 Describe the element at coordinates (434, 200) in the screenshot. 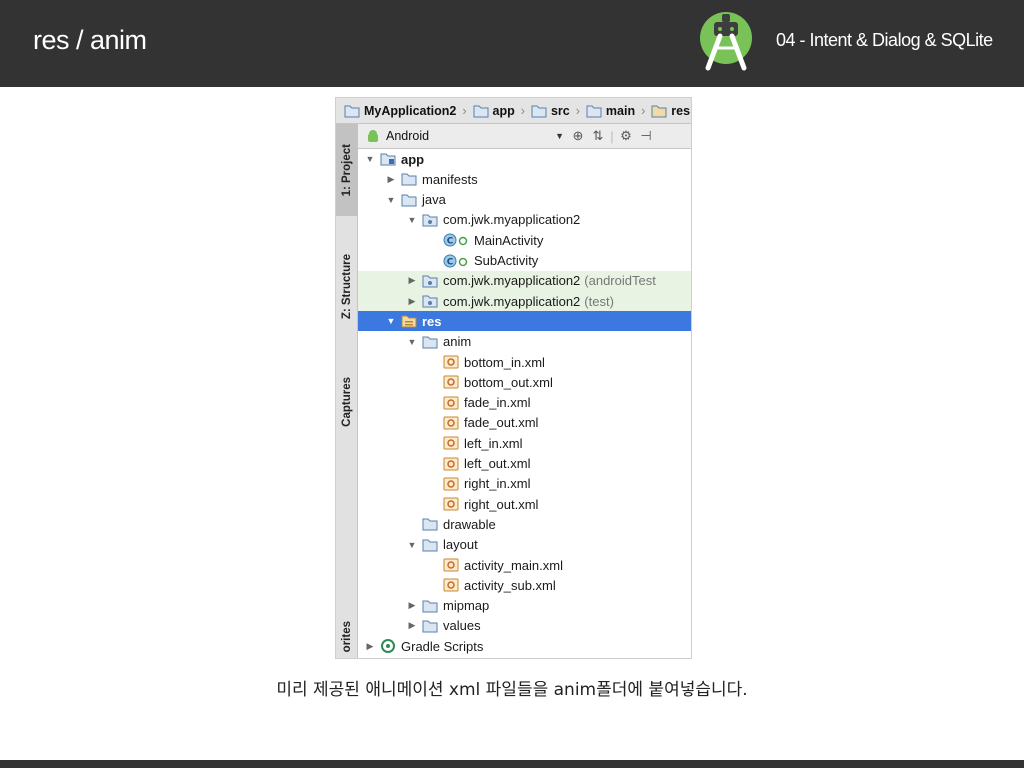

I see `tree-row-label: java` at that location.